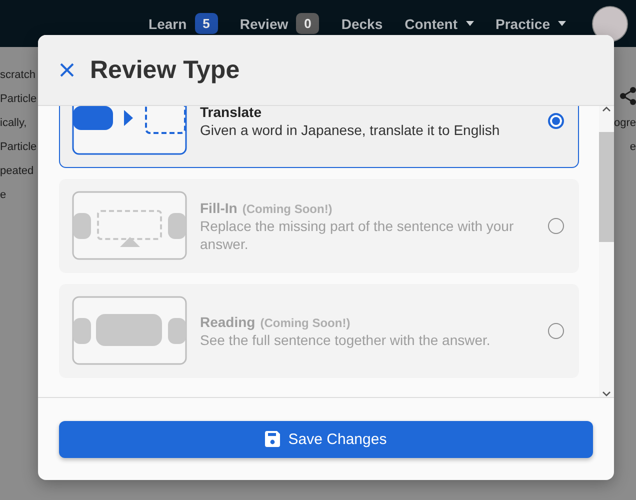 The height and width of the screenshot is (500, 636). Describe the element at coordinates (219, 208) in the screenshot. I see `option-title: Fill-In` at that location.